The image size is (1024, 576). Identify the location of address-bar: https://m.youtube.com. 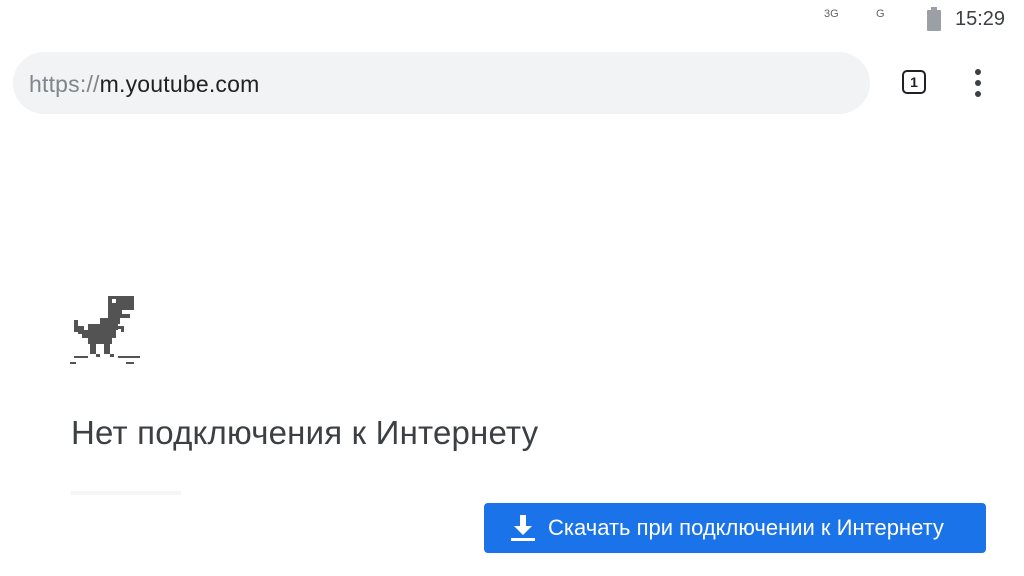
(441, 83).